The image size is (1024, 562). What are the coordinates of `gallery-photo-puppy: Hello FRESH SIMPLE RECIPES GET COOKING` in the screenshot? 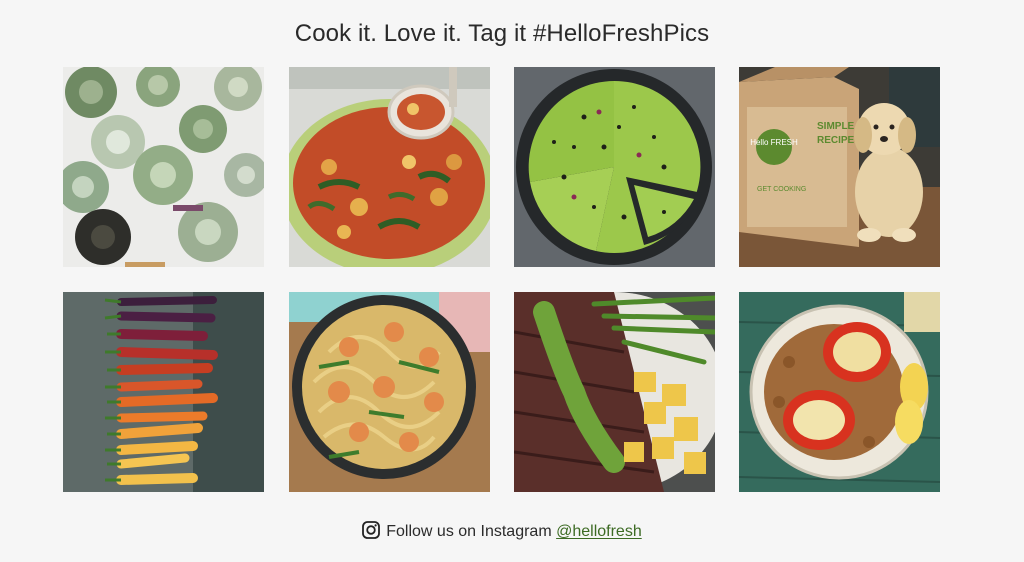 It's located at (839, 167).